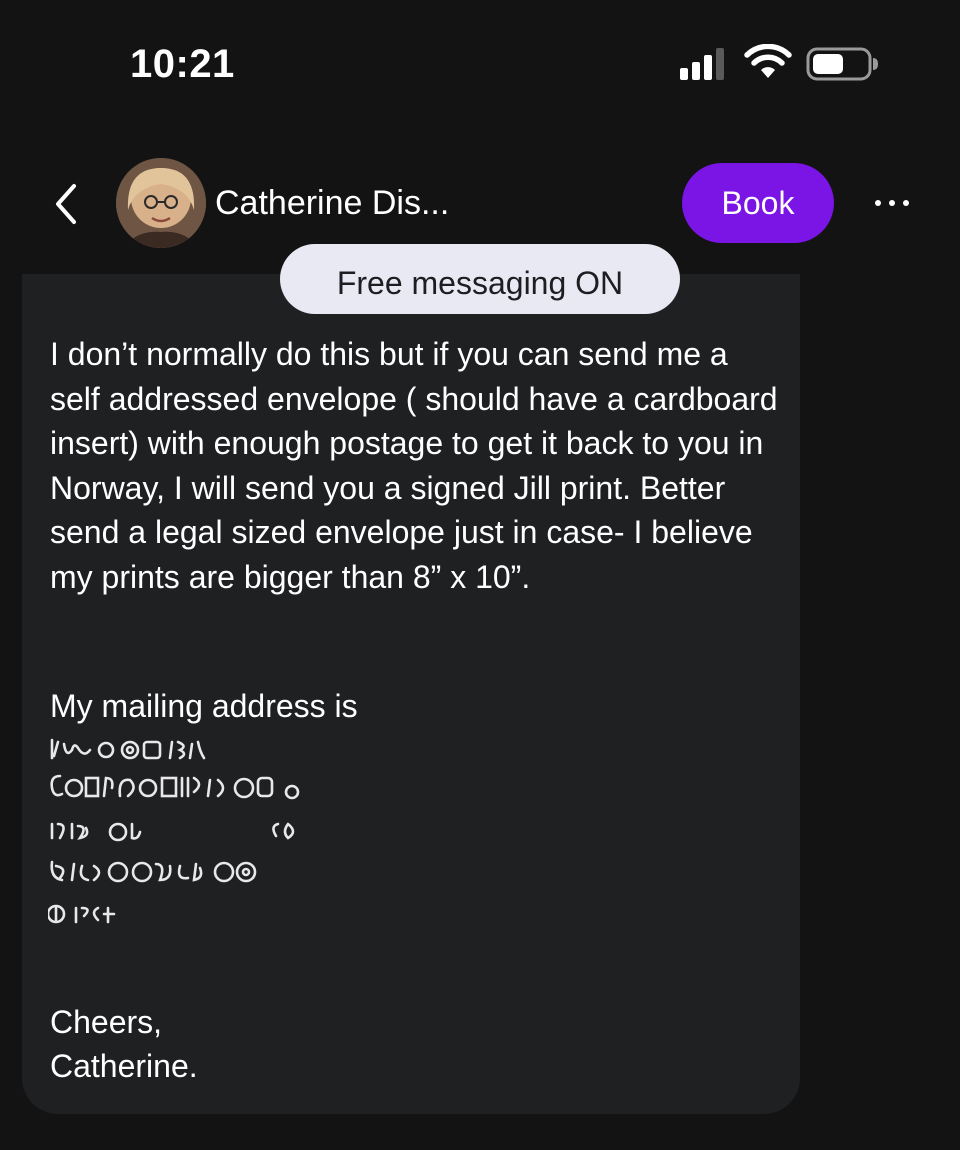 The width and height of the screenshot is (960, 1150). What do you see at coordinates (892, 203) in the screenshot?
I see `more-horizontal-icon` at bounding box center [892, 203].